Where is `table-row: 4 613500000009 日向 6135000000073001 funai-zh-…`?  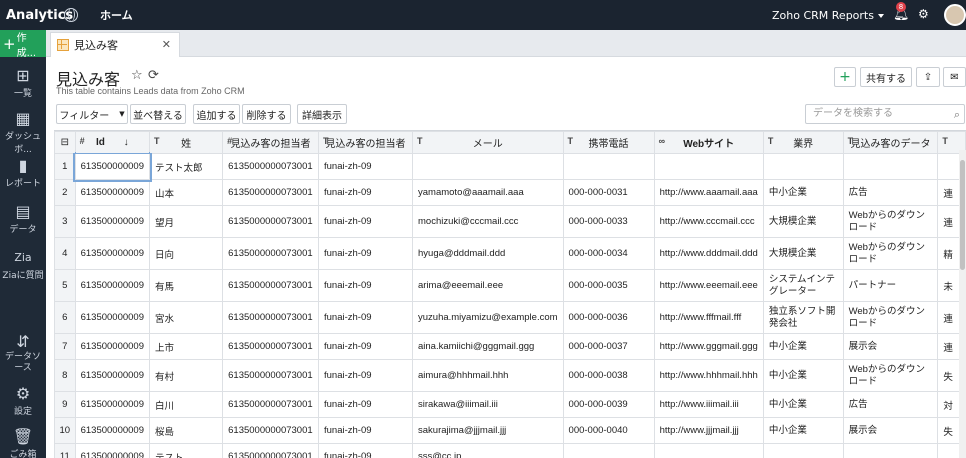 table-row: 4 613500000009 日向 6135000000073001 funai-zh-… is located at coordinates (510, 253).